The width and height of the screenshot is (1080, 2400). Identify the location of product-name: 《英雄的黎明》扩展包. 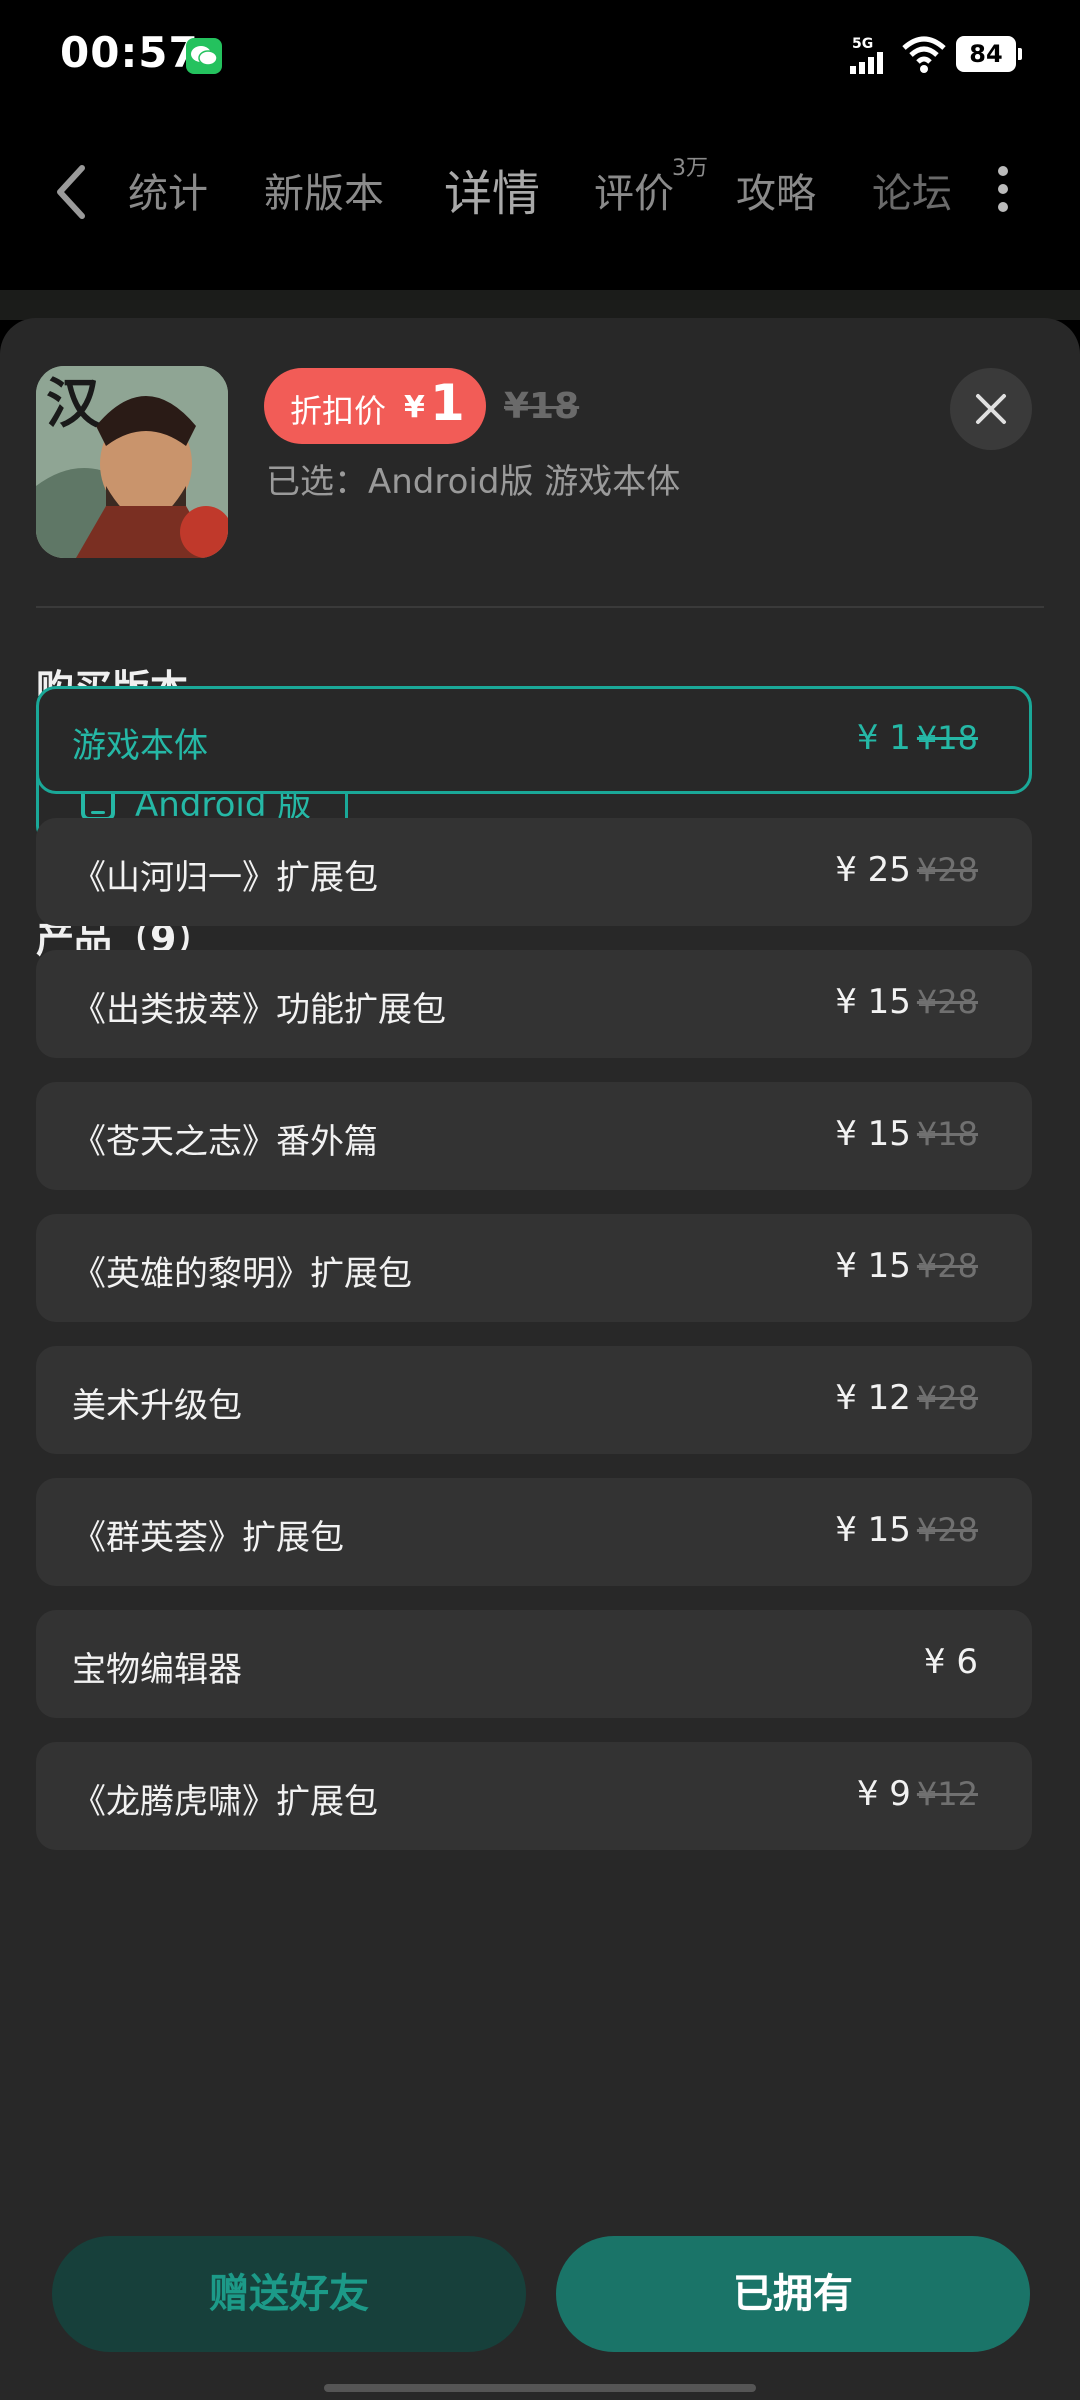
(242, 1274).